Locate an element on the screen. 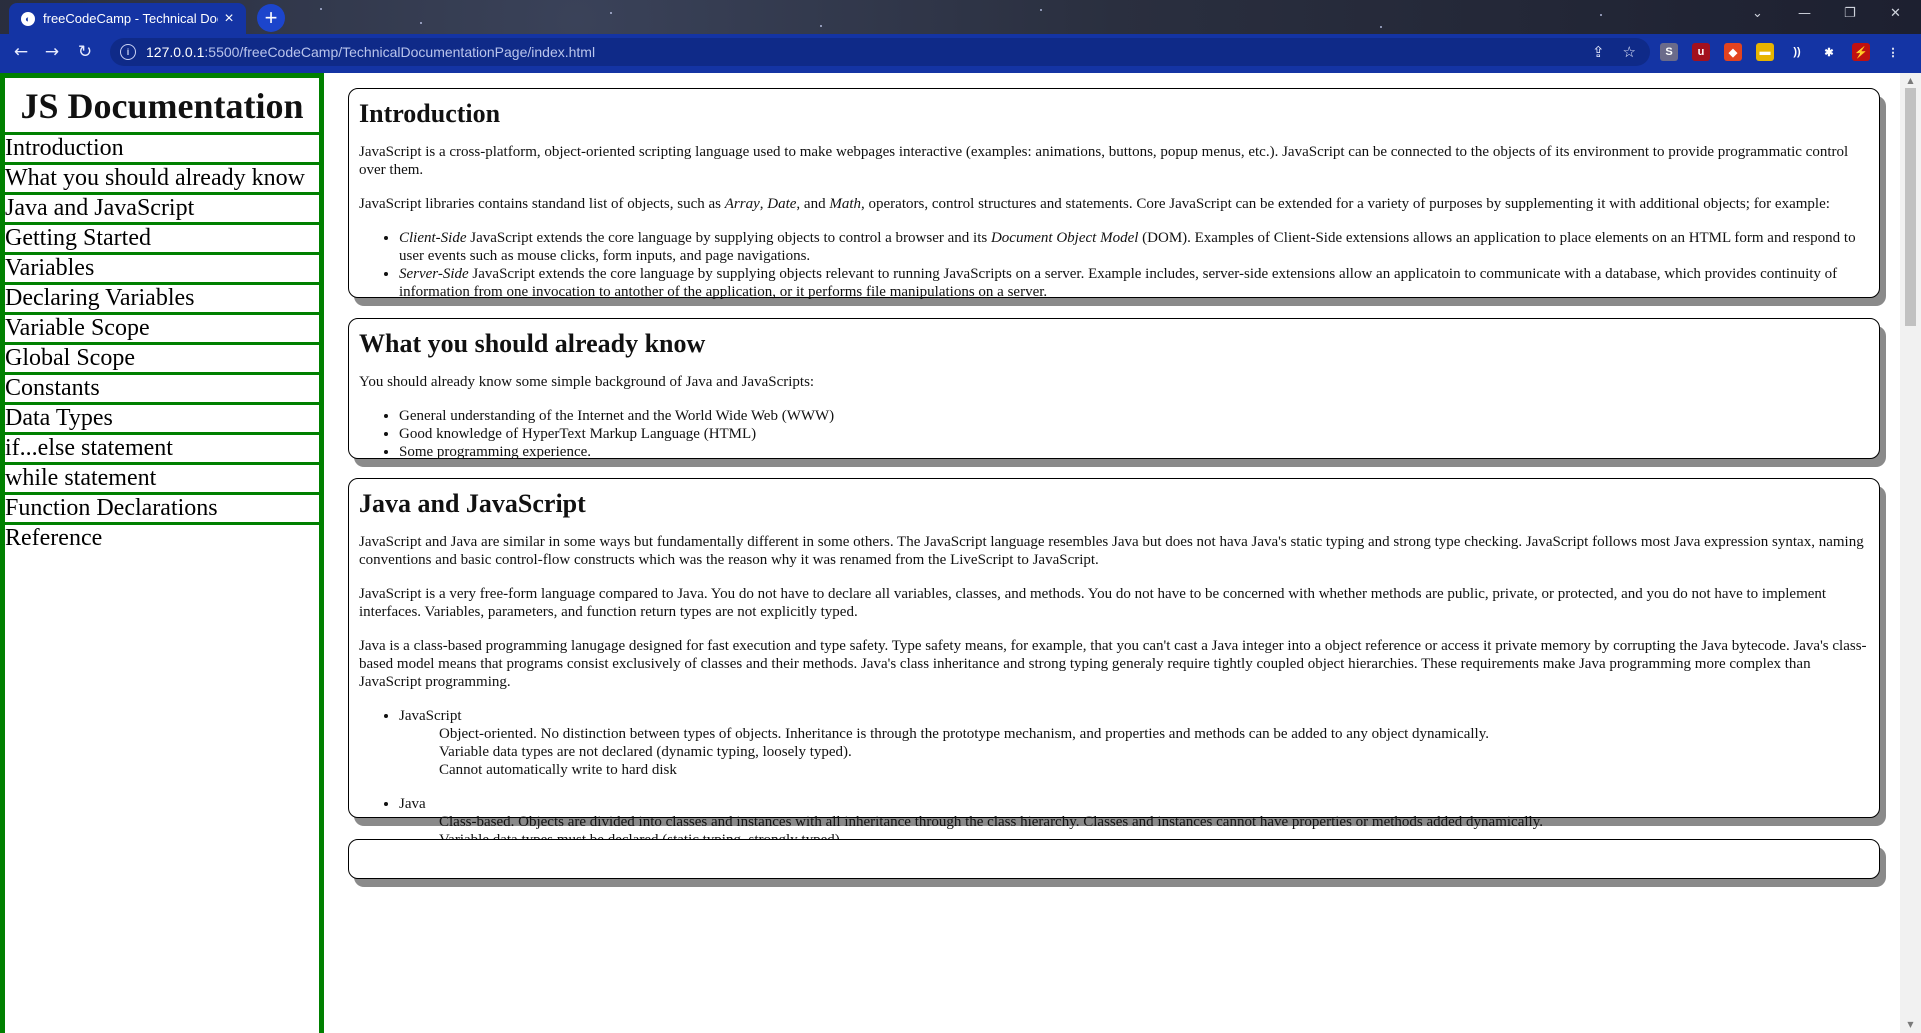  site-info-icon: i is located at coordinates (128, 52).